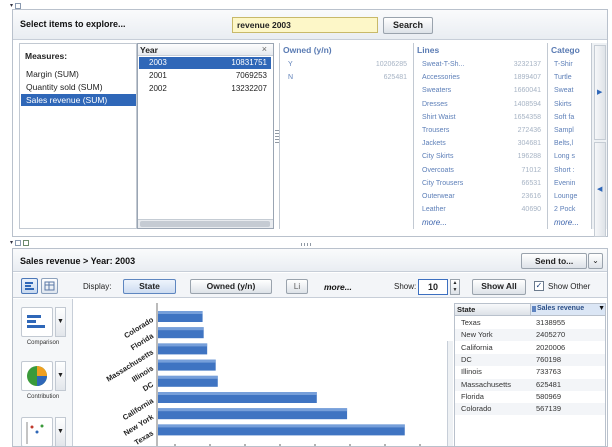 Image resolution: width=612 pixels, height=447 pixels. Describe the element at coordinates (26, 243) in the screenshot. I see `chart-mode-icon` at that location.